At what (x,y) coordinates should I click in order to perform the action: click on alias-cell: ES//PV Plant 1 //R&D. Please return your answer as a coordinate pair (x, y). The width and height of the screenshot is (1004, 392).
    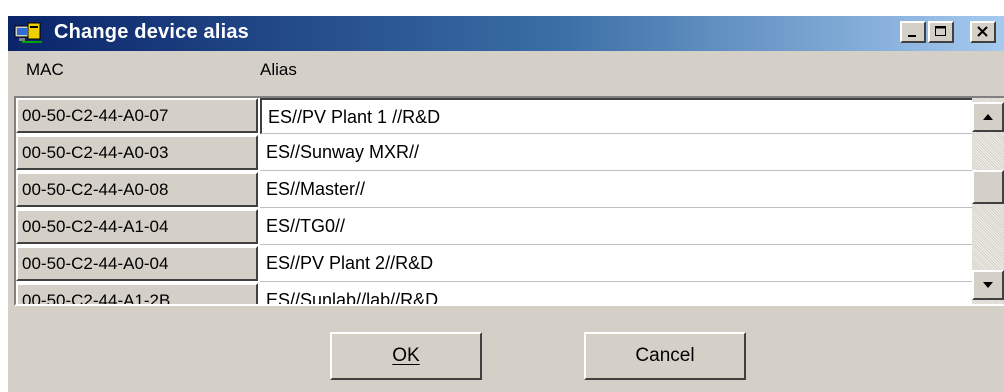
    Looking at the image, I should click on (616, 116).